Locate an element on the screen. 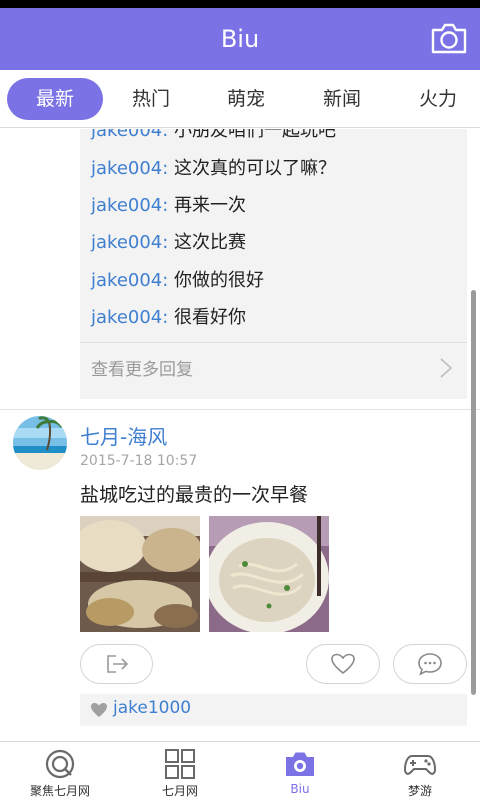 The height and width of the screenshot is (800, 480). nav-item-biu: Biu is located at coordinates (300, 771).